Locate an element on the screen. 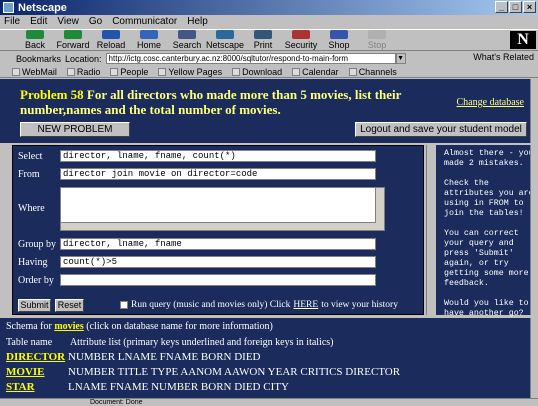  orderby-label: Order by is located at coordinates (36, 280).